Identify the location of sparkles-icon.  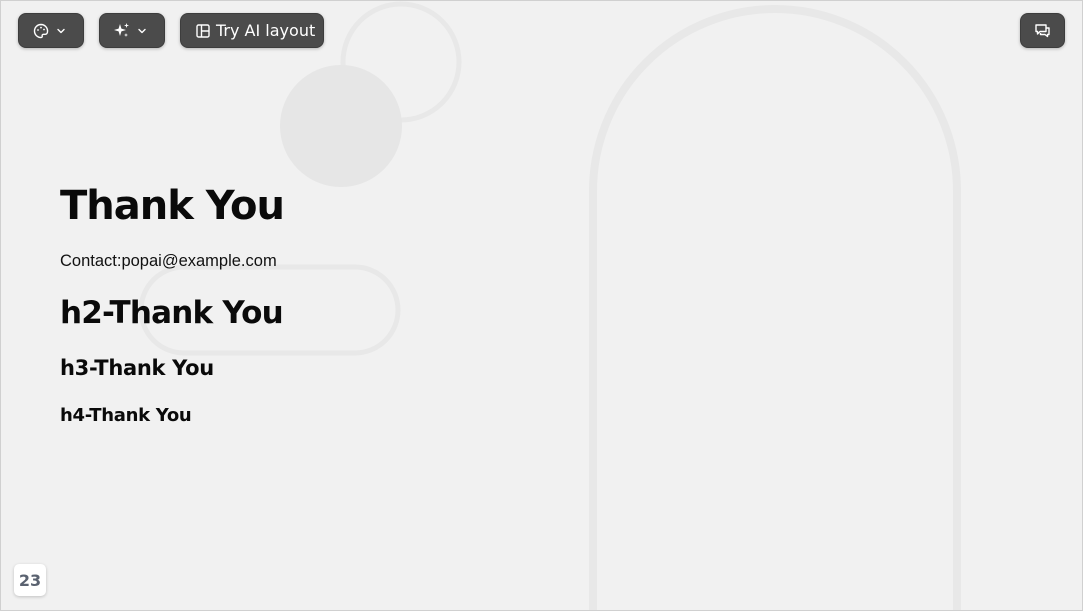
(121, 30).